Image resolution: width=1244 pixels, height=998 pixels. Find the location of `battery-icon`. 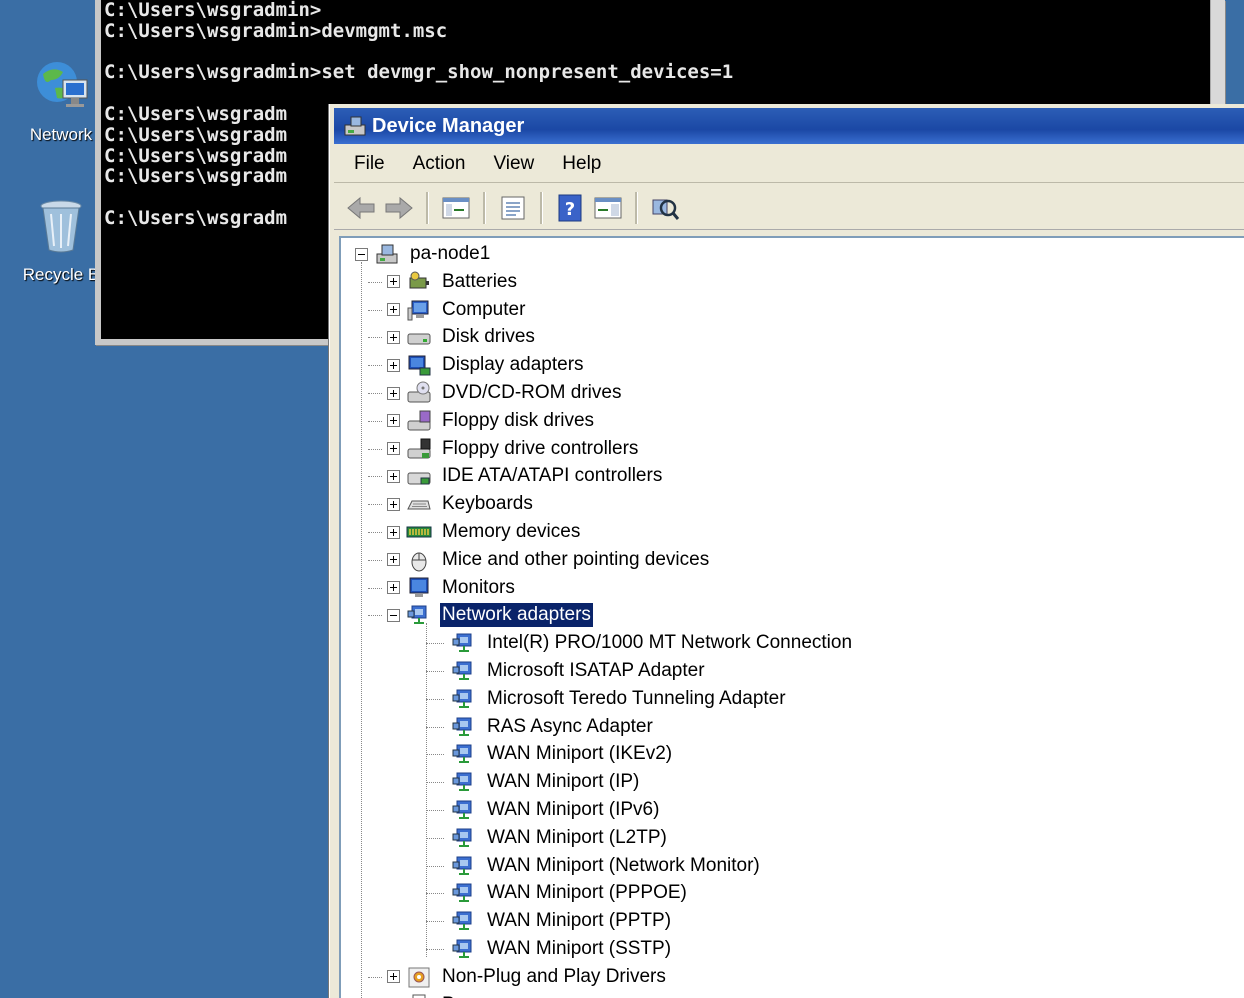

battery-icon is located at coordinates (419, 282).